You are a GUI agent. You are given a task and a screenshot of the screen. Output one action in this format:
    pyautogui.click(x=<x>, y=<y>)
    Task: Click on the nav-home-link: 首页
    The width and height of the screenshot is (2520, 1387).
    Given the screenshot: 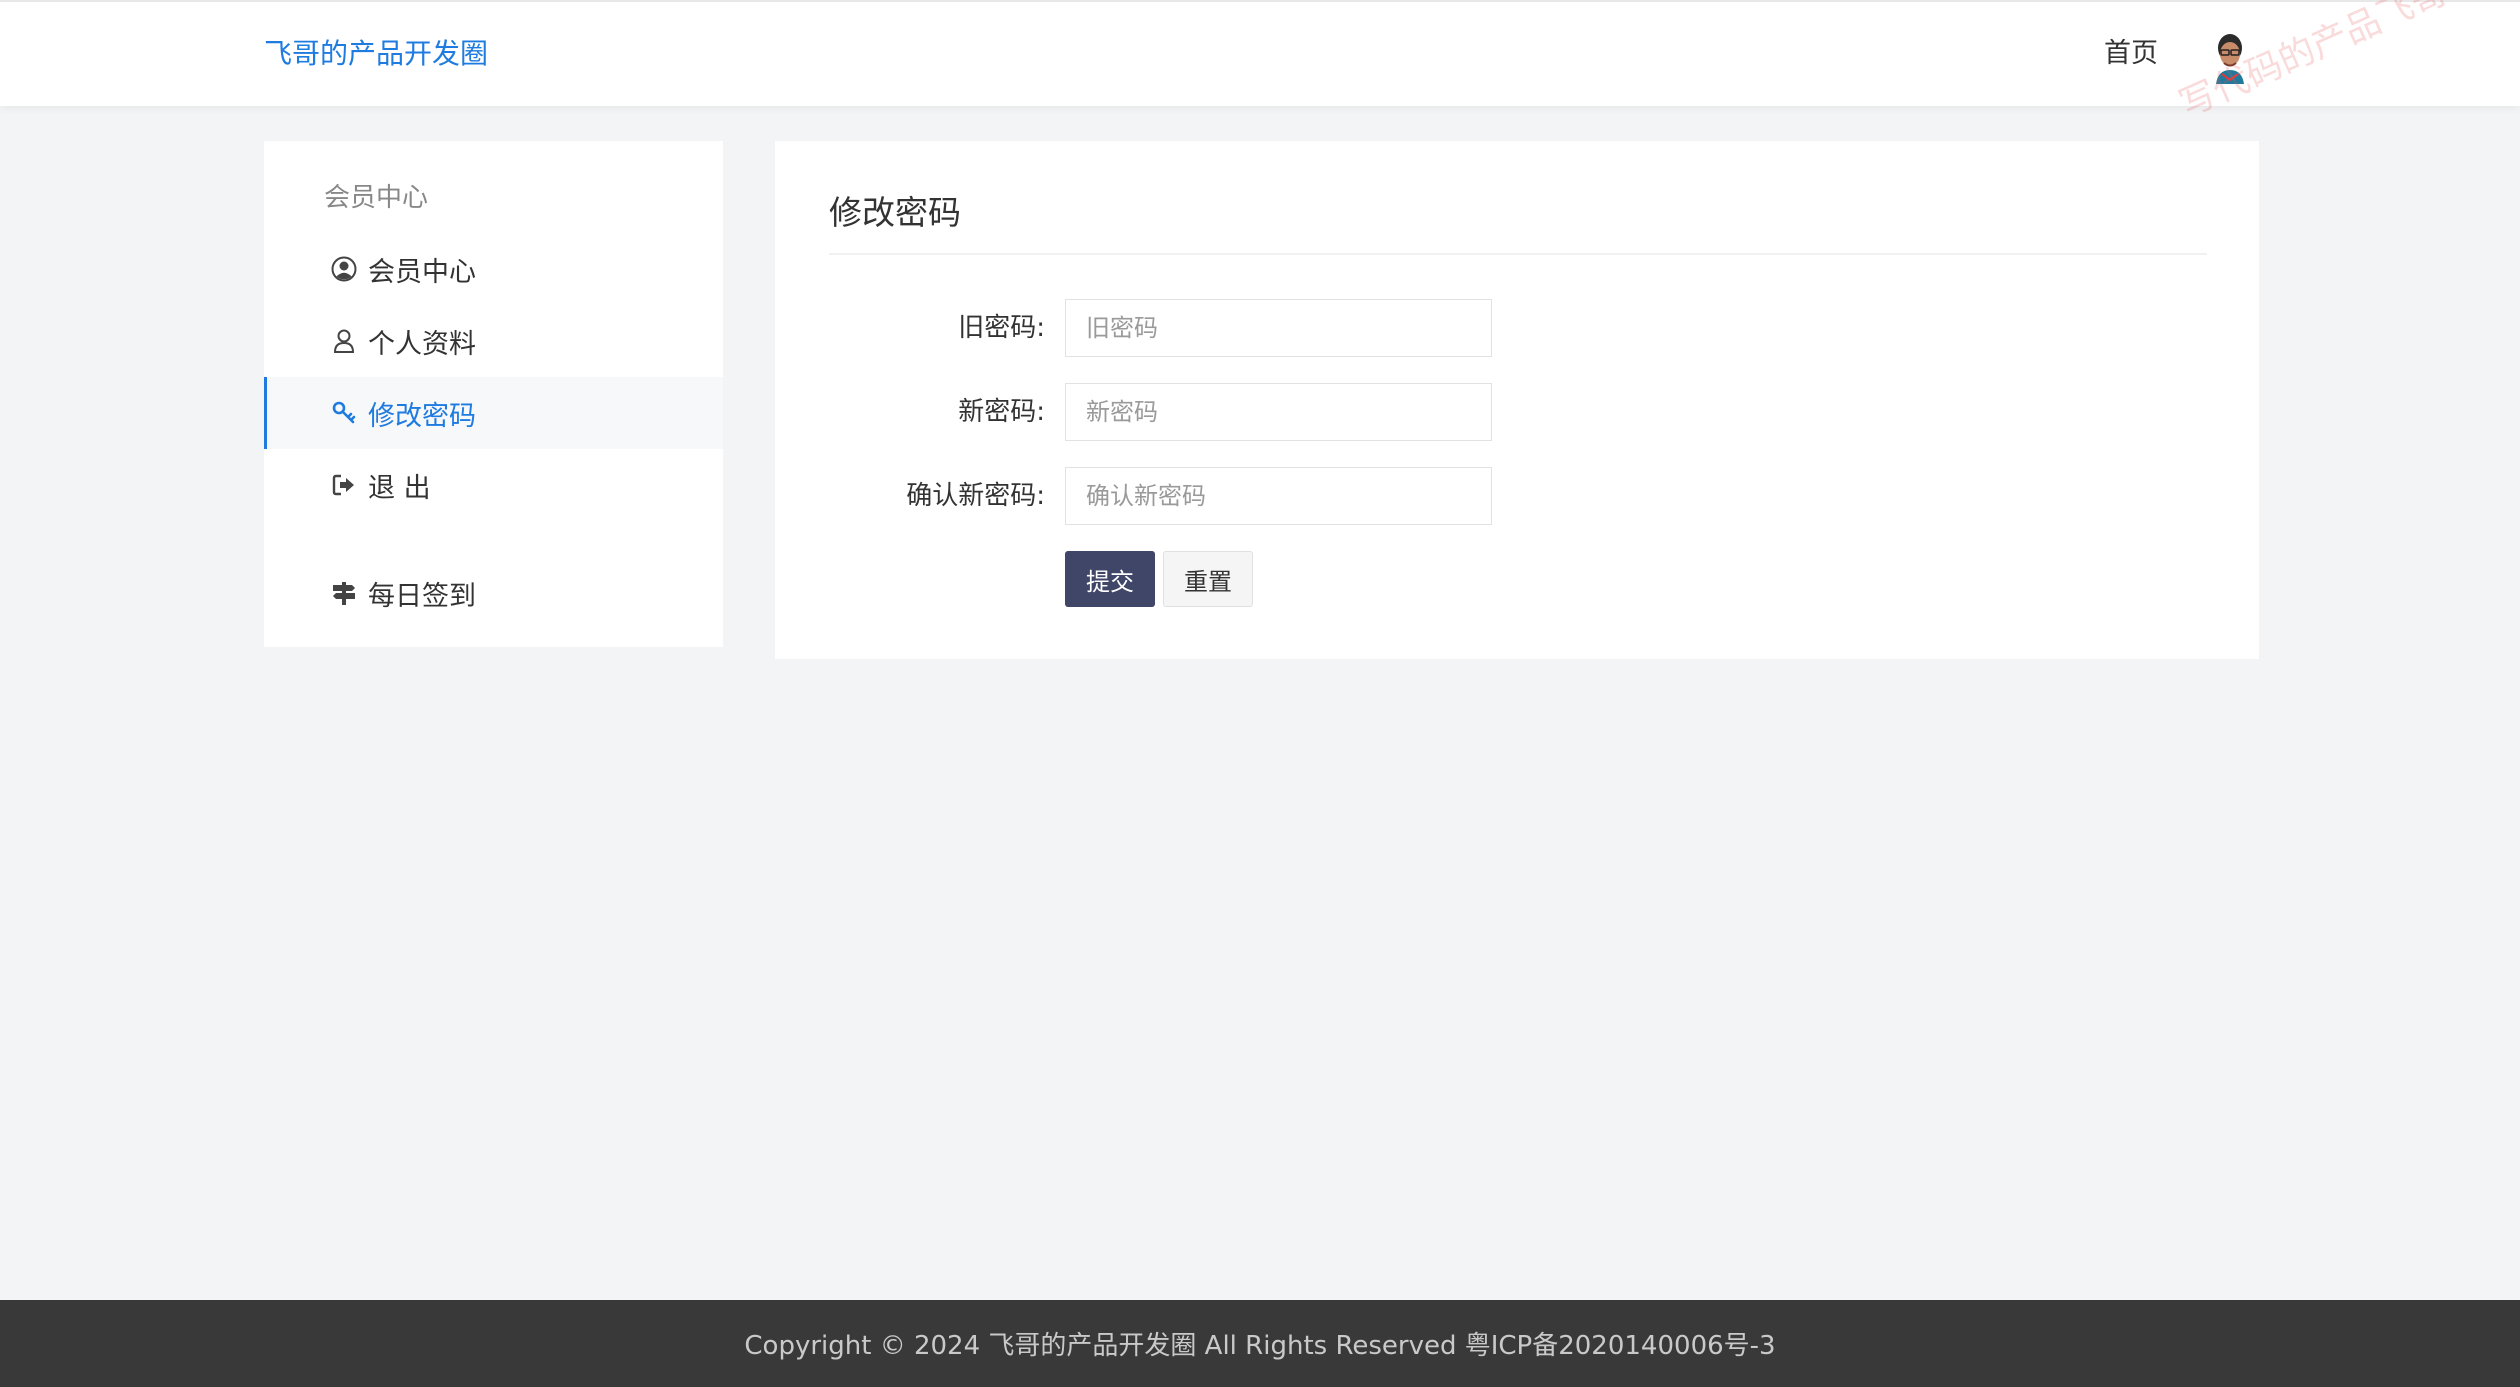 What is the action you would take?
    pyautogui.click(x=2131, y=54)
    